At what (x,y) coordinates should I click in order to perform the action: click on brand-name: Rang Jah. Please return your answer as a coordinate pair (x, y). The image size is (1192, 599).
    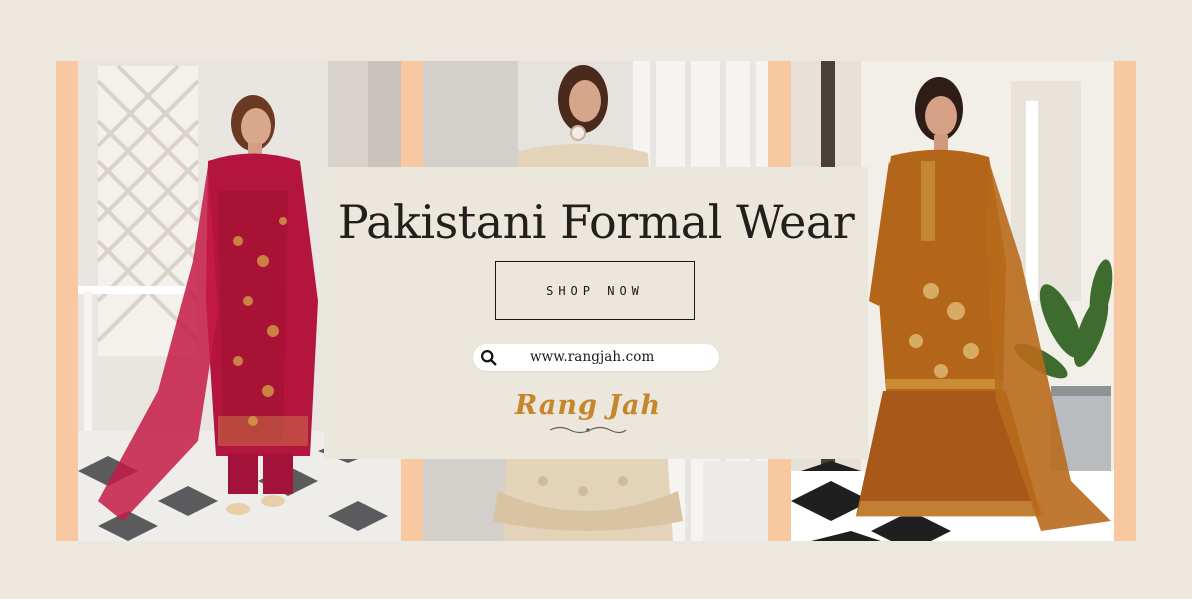
    Looking at the image, I should click on (588, 405).